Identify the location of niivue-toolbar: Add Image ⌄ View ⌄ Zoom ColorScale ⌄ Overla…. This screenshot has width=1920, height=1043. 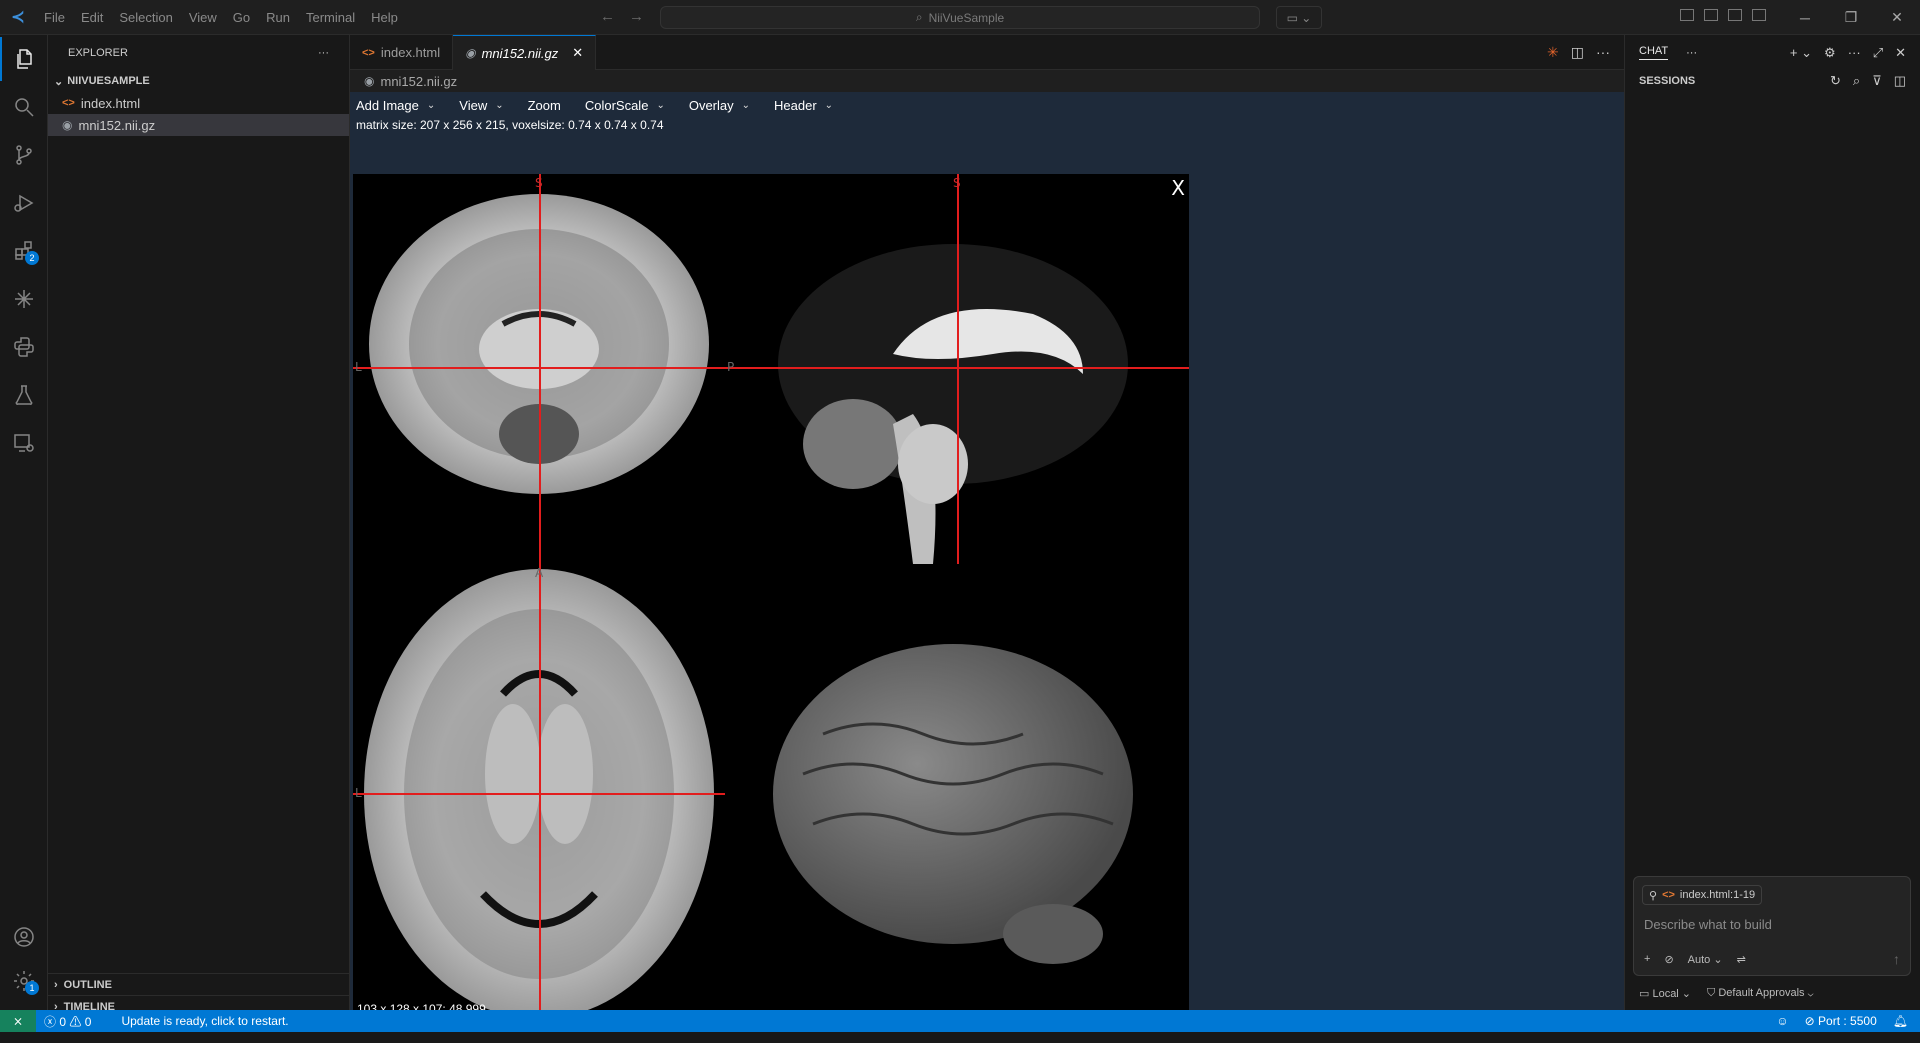
(987, 105).